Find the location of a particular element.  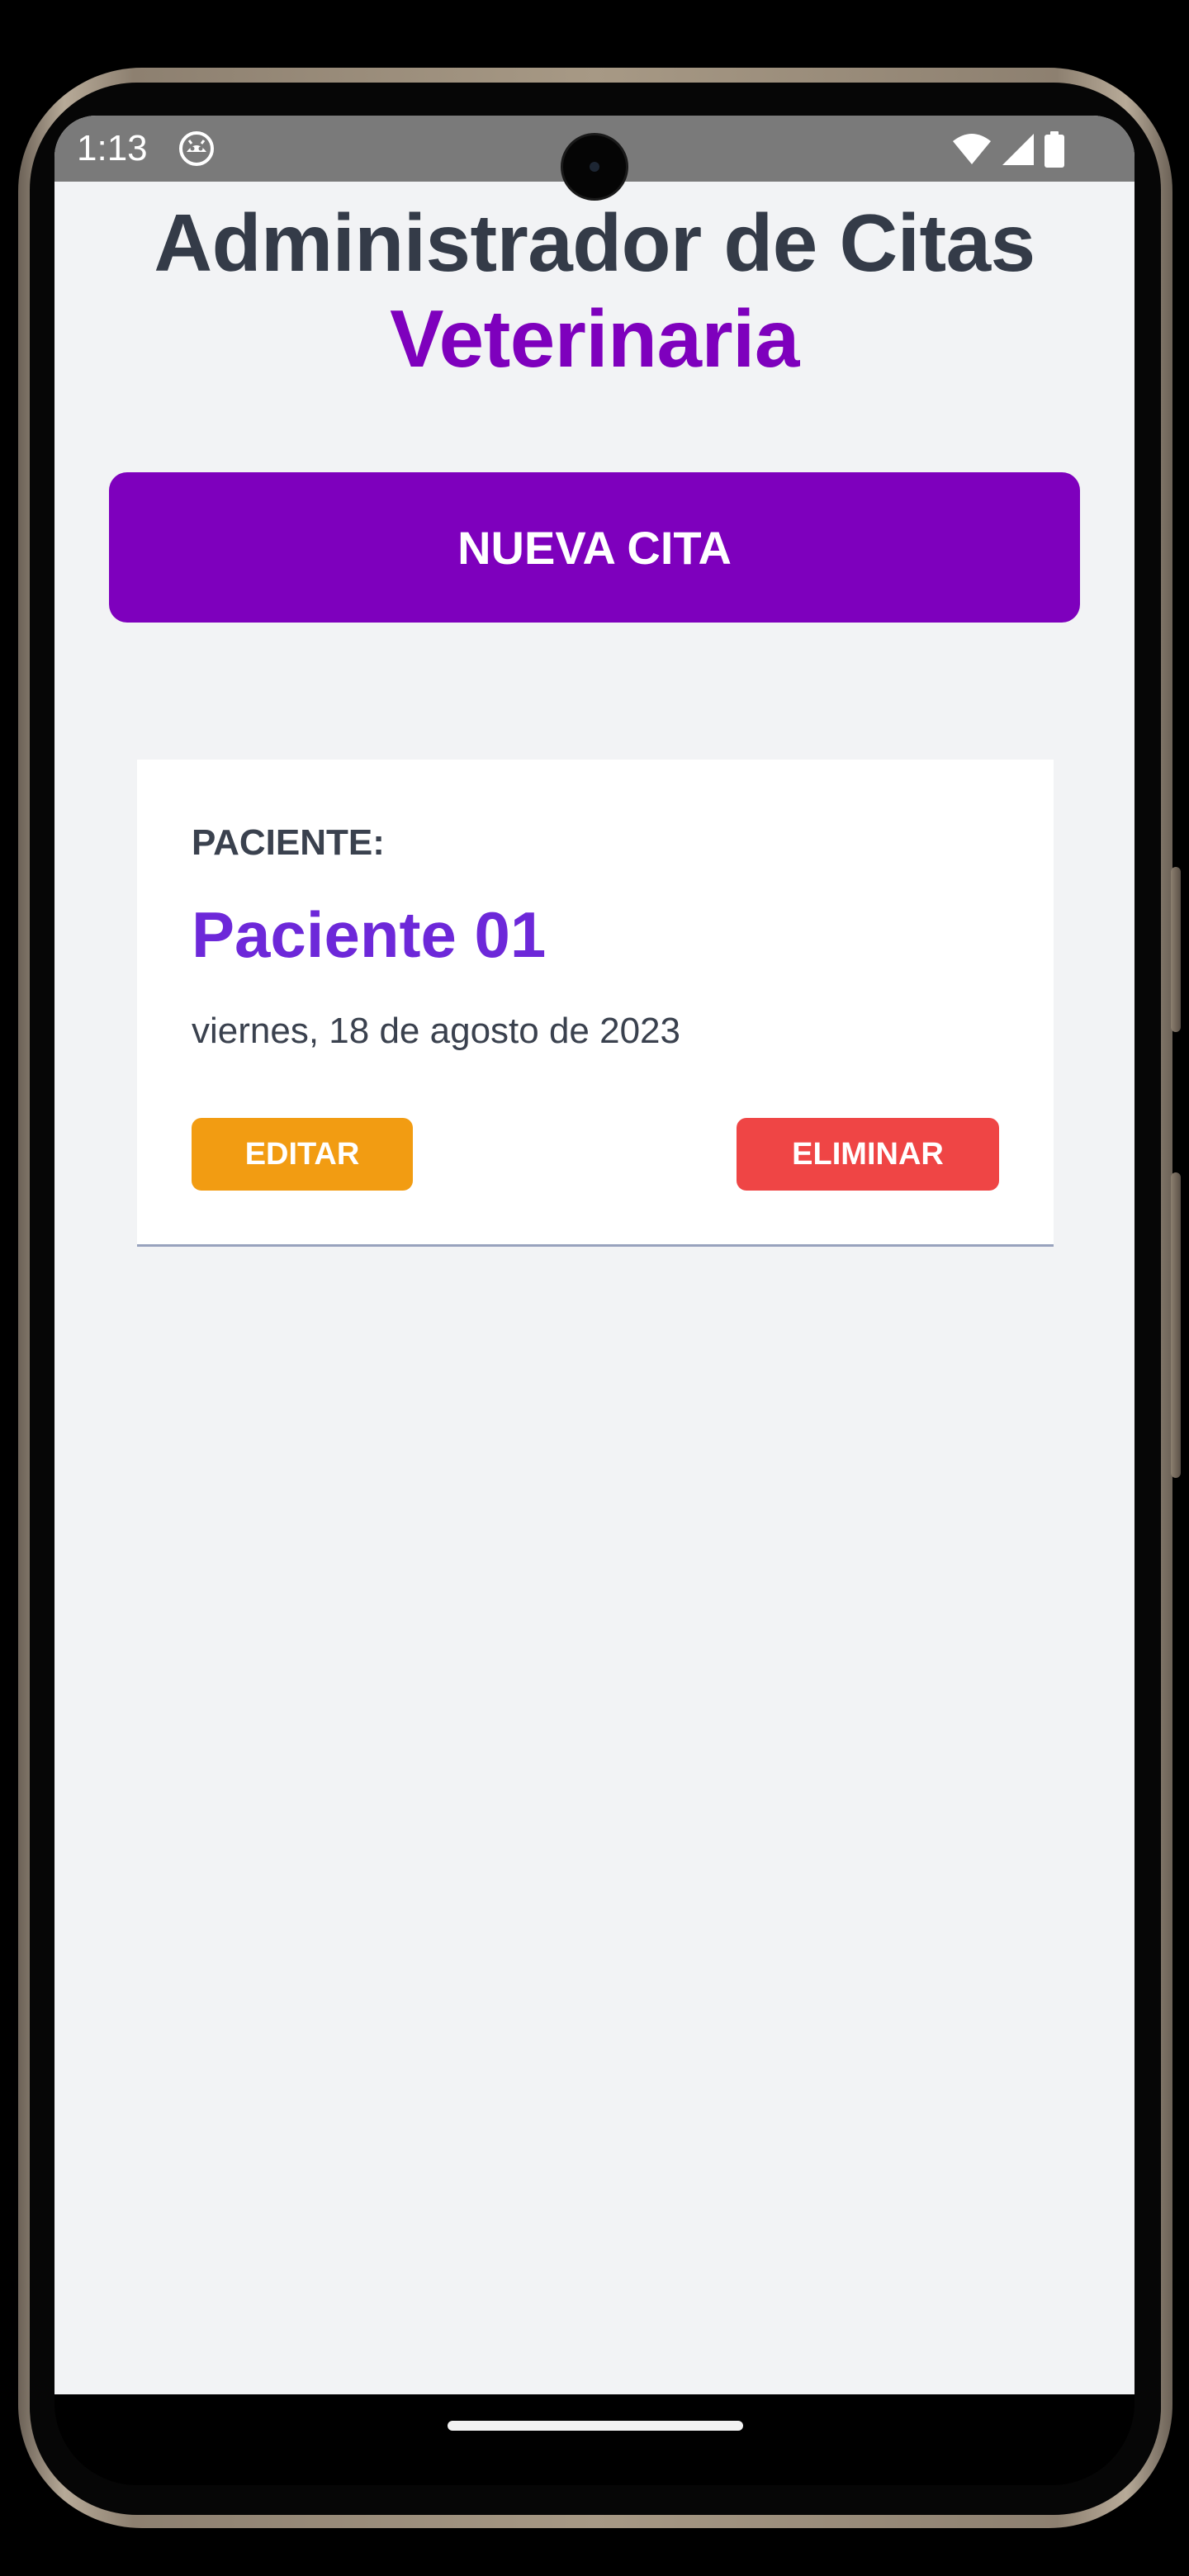

front-camera is located at coordinates (594, 166).